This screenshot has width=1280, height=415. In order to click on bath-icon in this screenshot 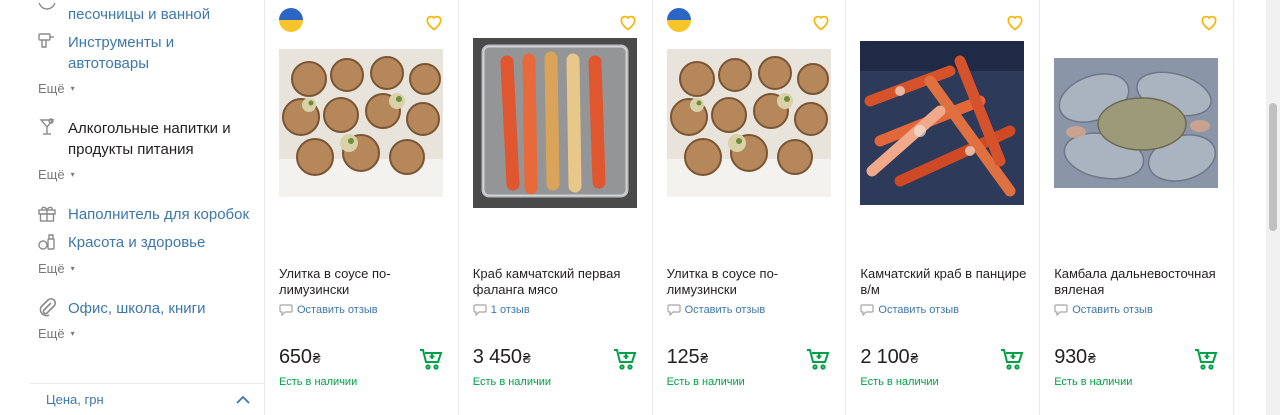, I will do `click(47, 13)`.